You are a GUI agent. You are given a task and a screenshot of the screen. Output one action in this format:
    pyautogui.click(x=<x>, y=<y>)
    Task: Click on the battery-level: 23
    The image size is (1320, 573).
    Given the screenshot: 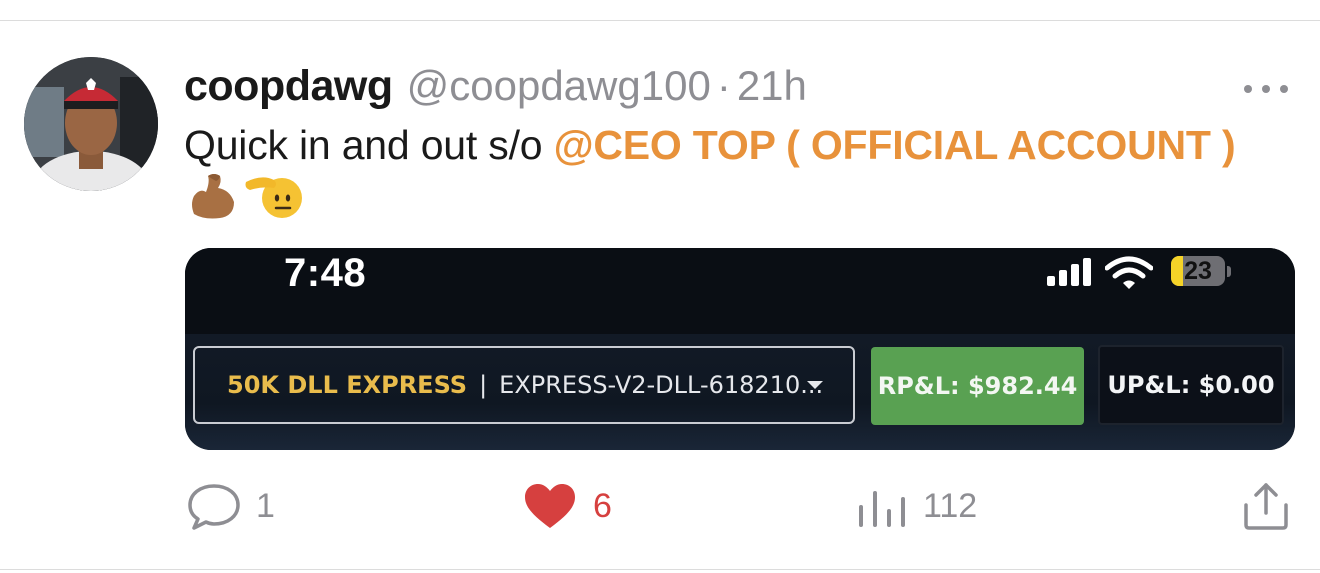 What is the action you would take?
    pyautogui.click(x=1198, y=271)
    